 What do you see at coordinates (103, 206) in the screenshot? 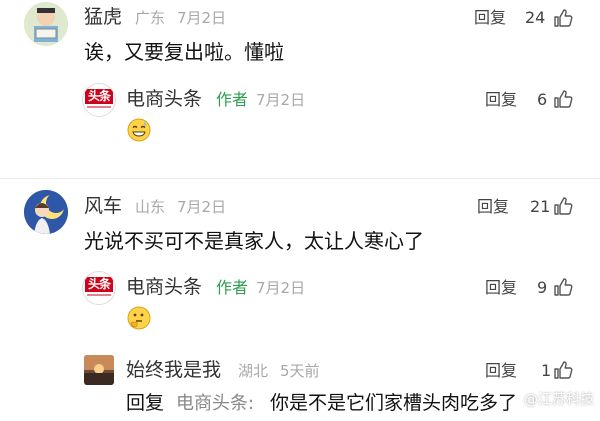
I see `comment-username: 风车` at bounding box center [103, 206].